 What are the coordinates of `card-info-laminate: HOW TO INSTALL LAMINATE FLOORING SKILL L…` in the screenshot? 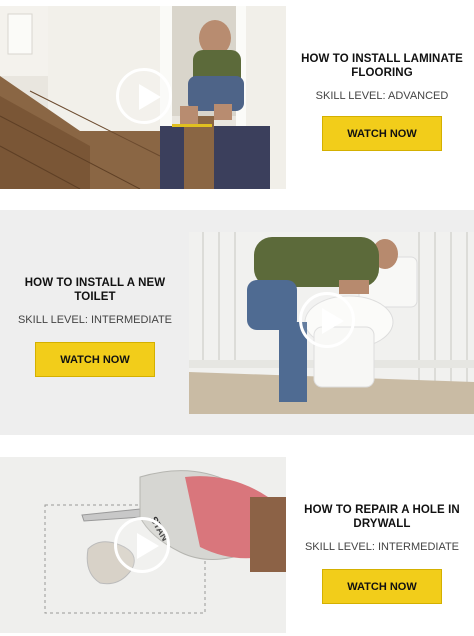 It's located at (382, 101).